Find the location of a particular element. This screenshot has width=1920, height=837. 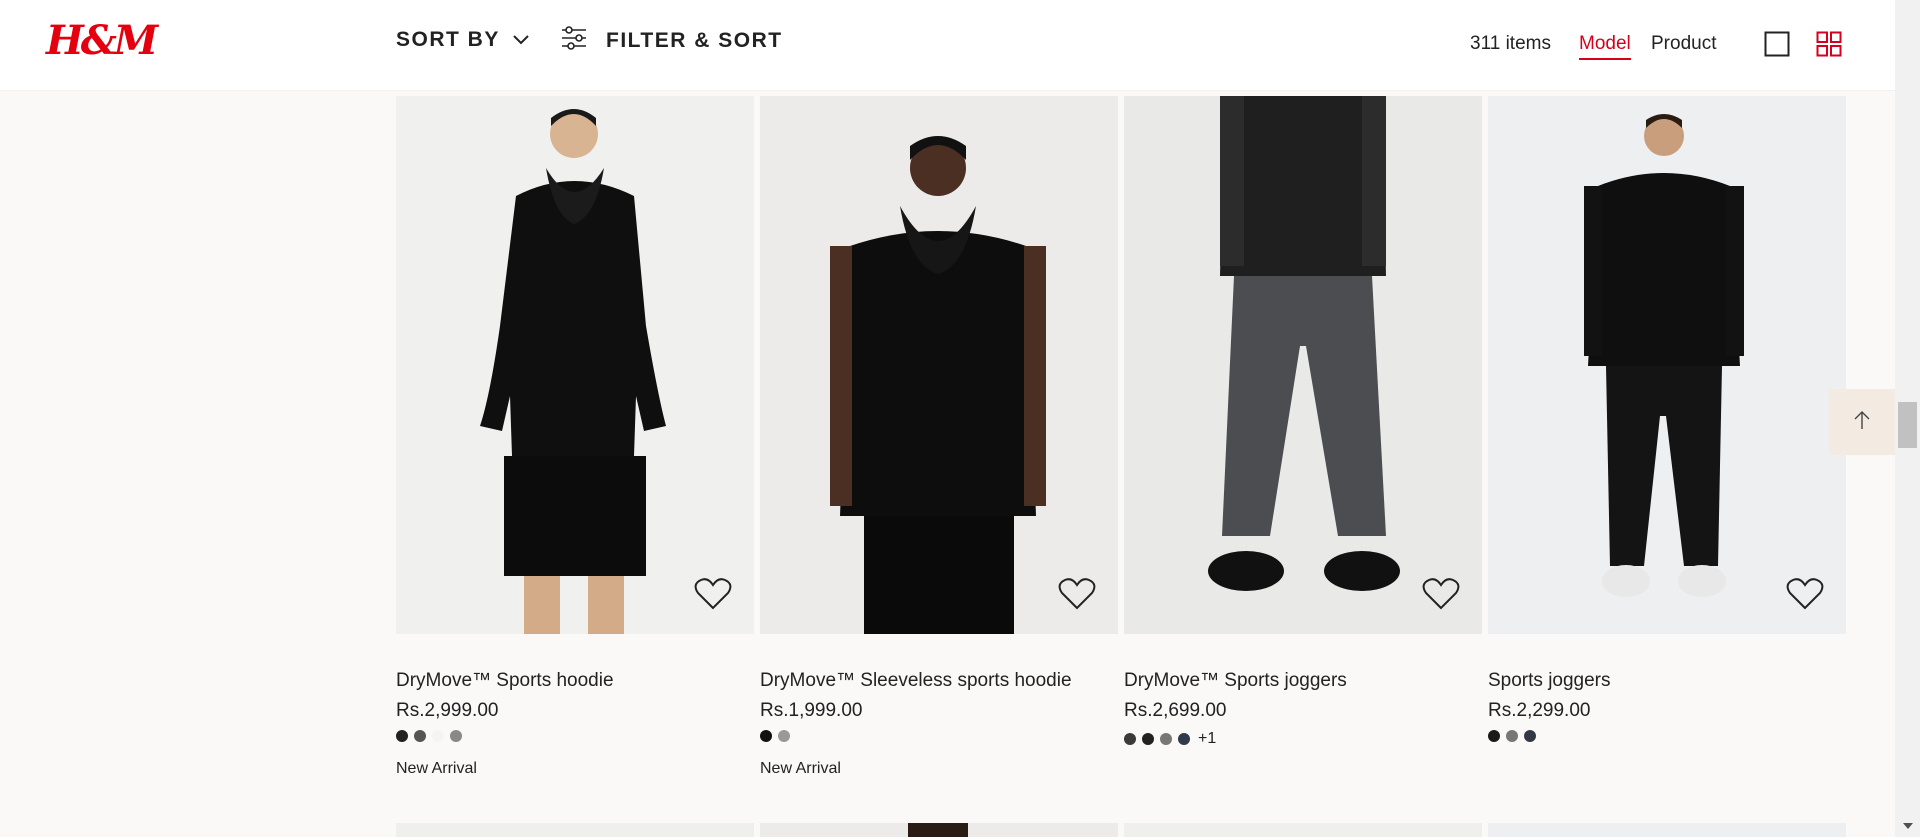

item-count: 311 items is located at coordinates (1510, 43).